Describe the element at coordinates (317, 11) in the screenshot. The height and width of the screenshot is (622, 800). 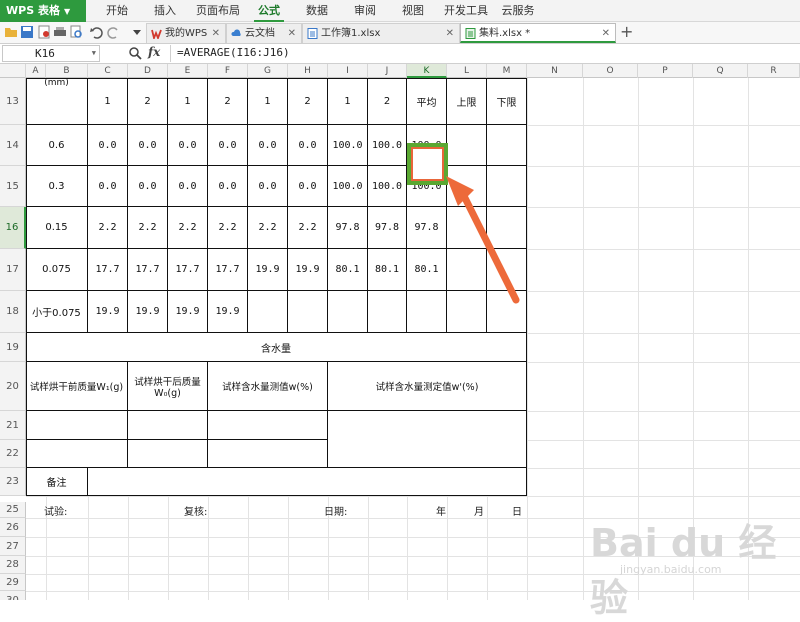
I see `menu-data: 数据` at that location.